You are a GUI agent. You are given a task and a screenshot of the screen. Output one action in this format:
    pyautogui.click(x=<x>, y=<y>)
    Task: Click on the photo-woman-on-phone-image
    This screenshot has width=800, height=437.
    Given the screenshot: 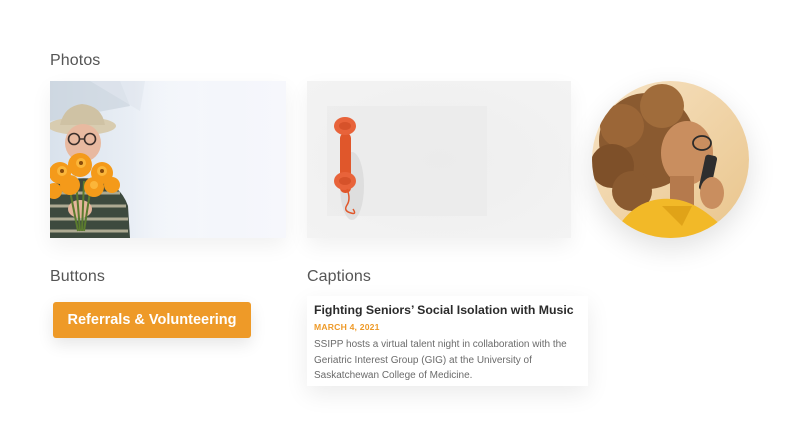 What is the action you would take?
    pyautogui.click(x=670, y=159)
    